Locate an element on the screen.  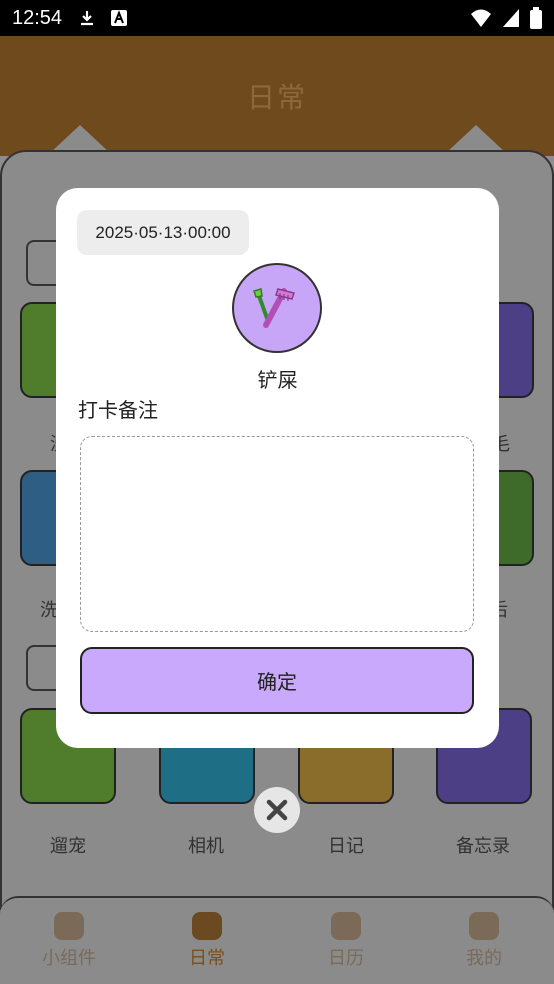
status-time: 12:54 is located at coordinates (37, 17).